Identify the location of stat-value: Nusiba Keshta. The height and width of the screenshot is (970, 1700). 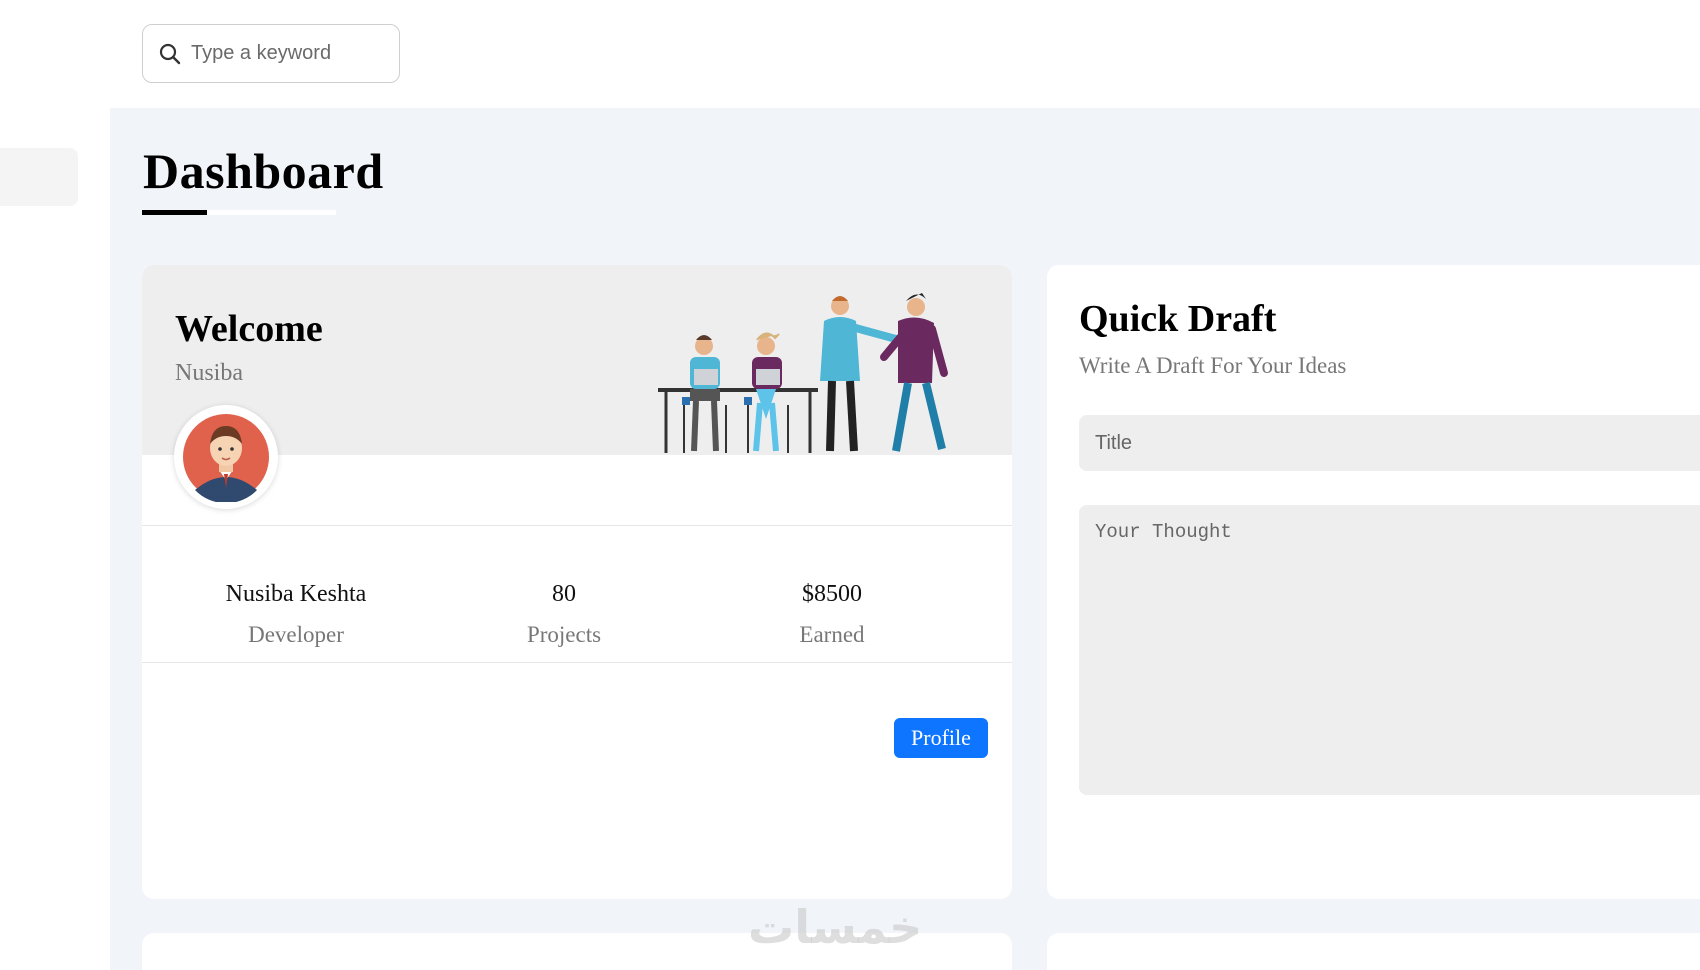
(296, 594).